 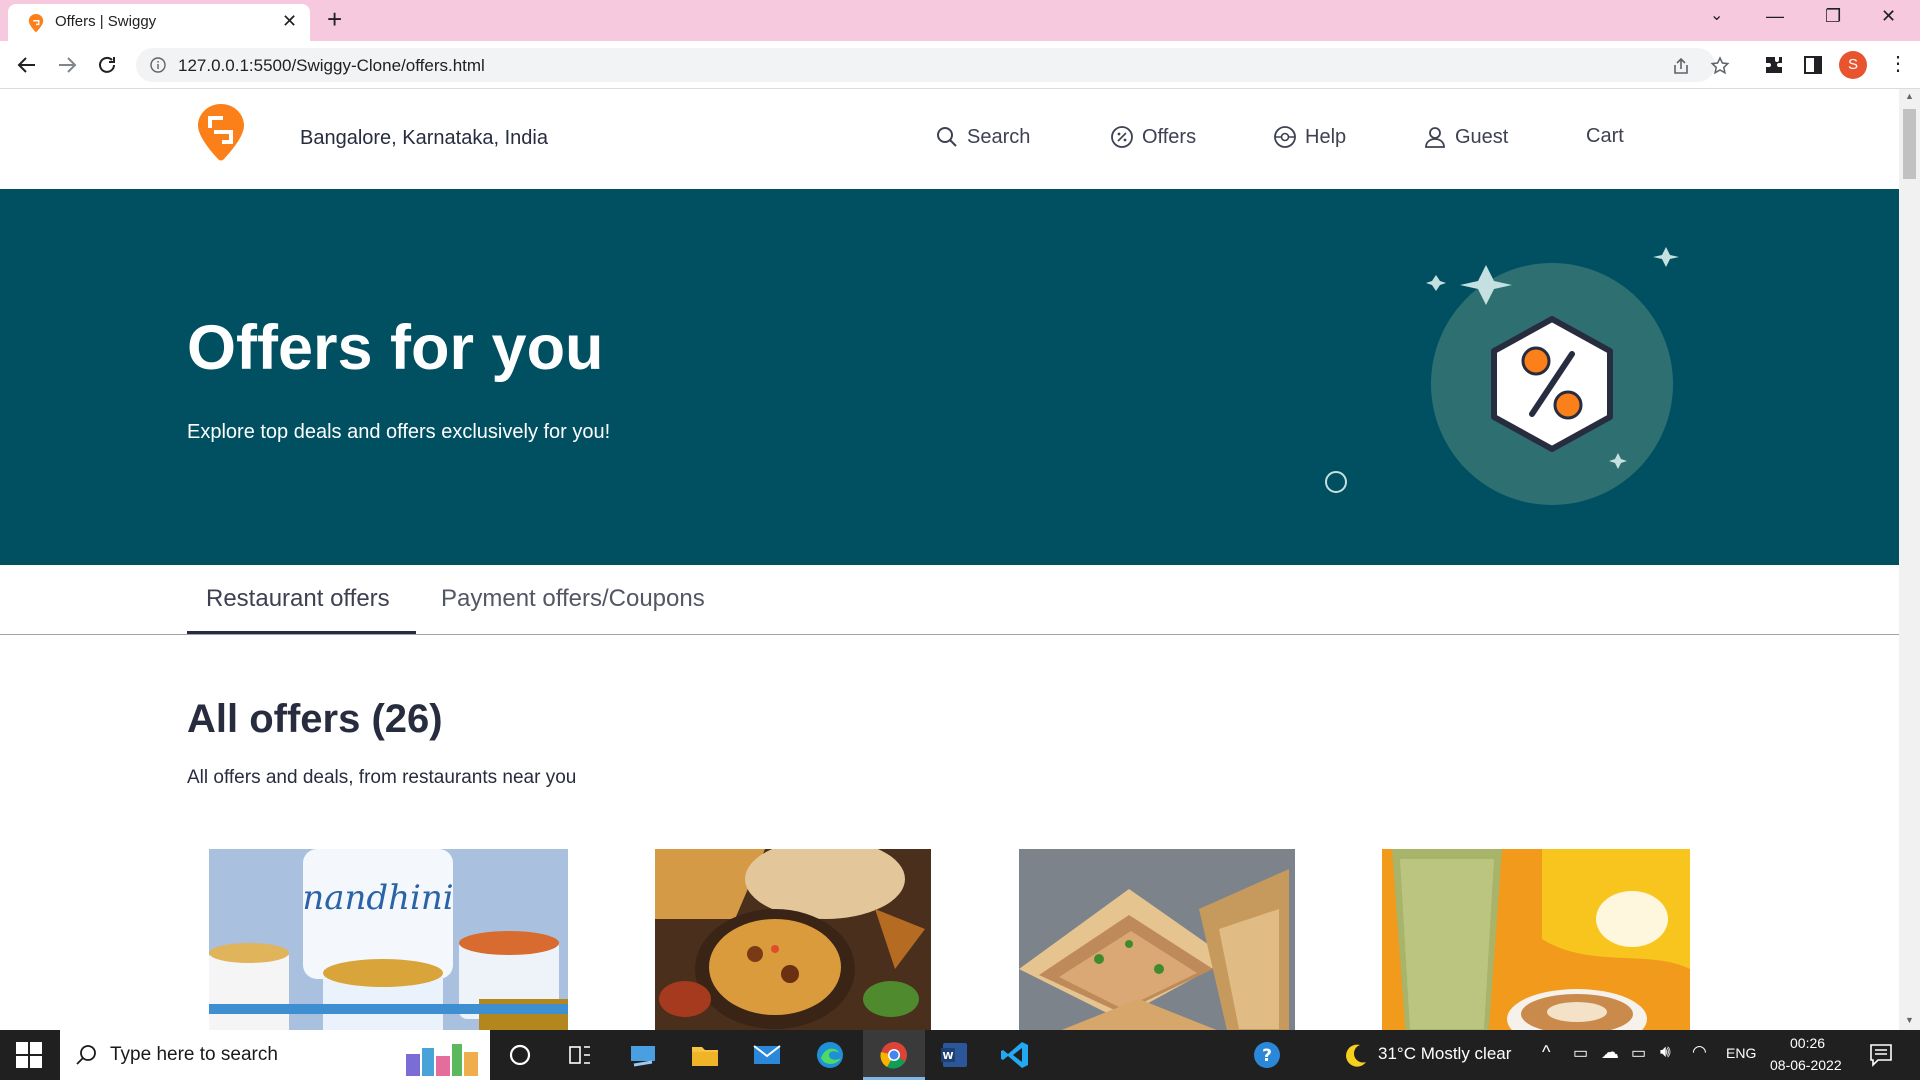 What do you see at coordinates (289, 21) in the screenshot?
I see `tab-close-icon: ✕` at bounding box center [289, 21].